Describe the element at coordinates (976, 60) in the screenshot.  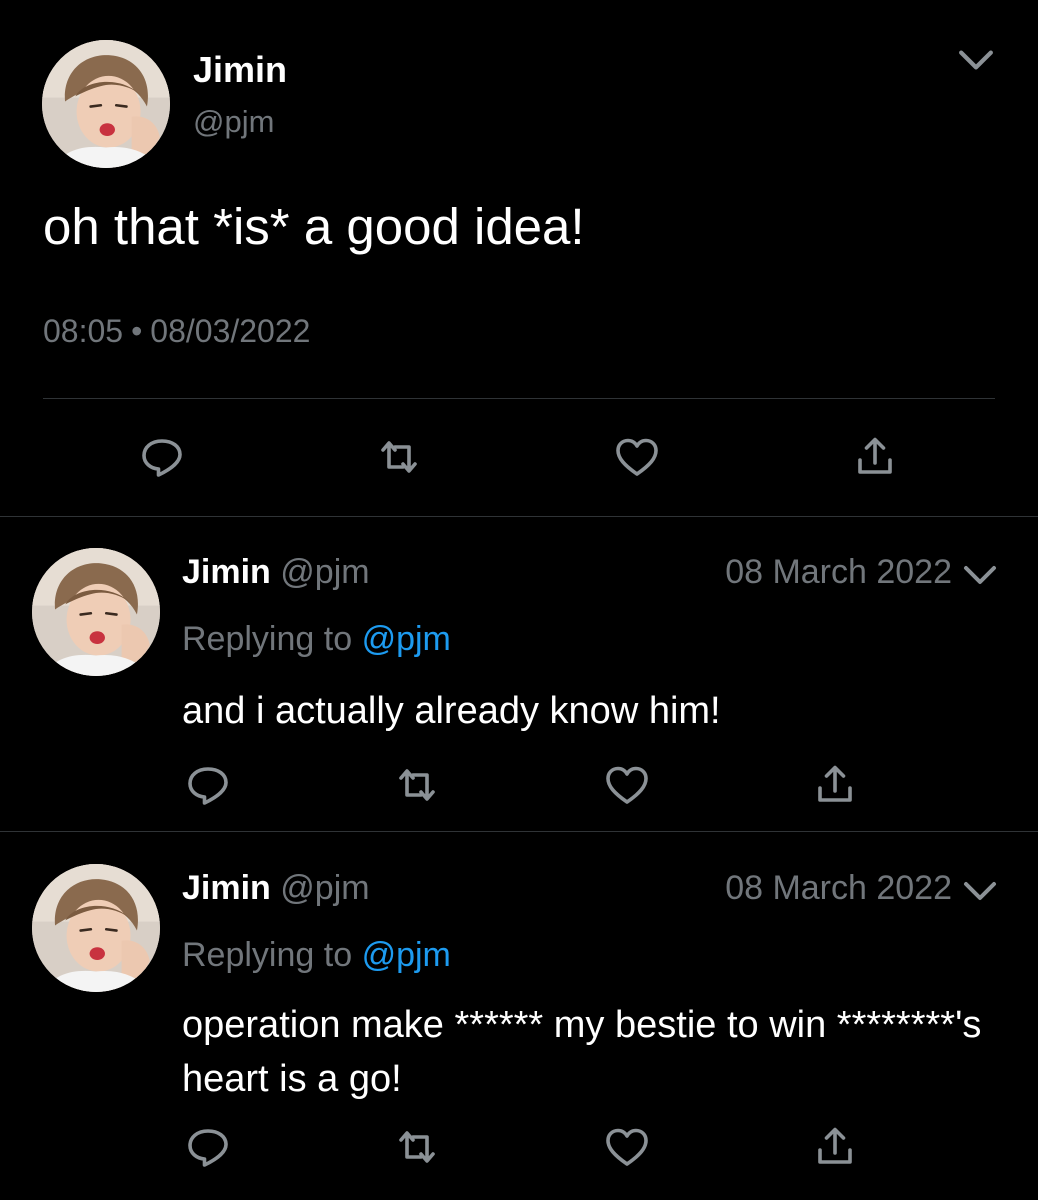
I see `main-tweet-menu-chevron-icon` at that location.